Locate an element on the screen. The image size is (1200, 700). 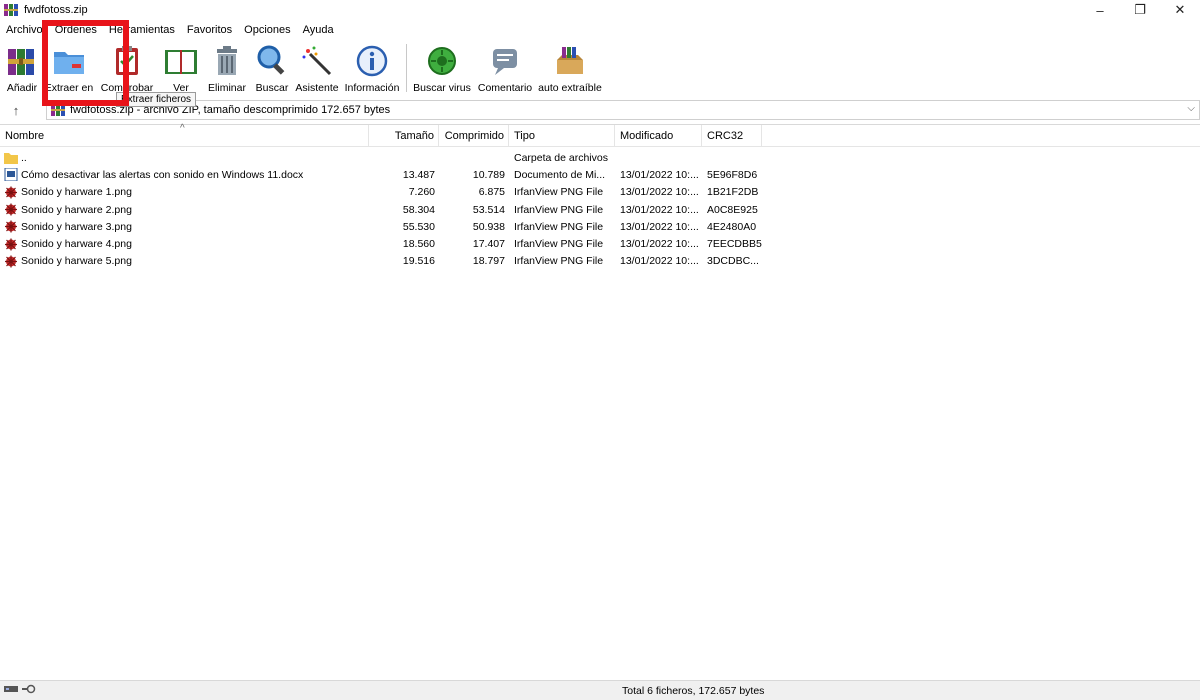
scan-virus-button: Buscar virus is located at coordinates (442, 68).